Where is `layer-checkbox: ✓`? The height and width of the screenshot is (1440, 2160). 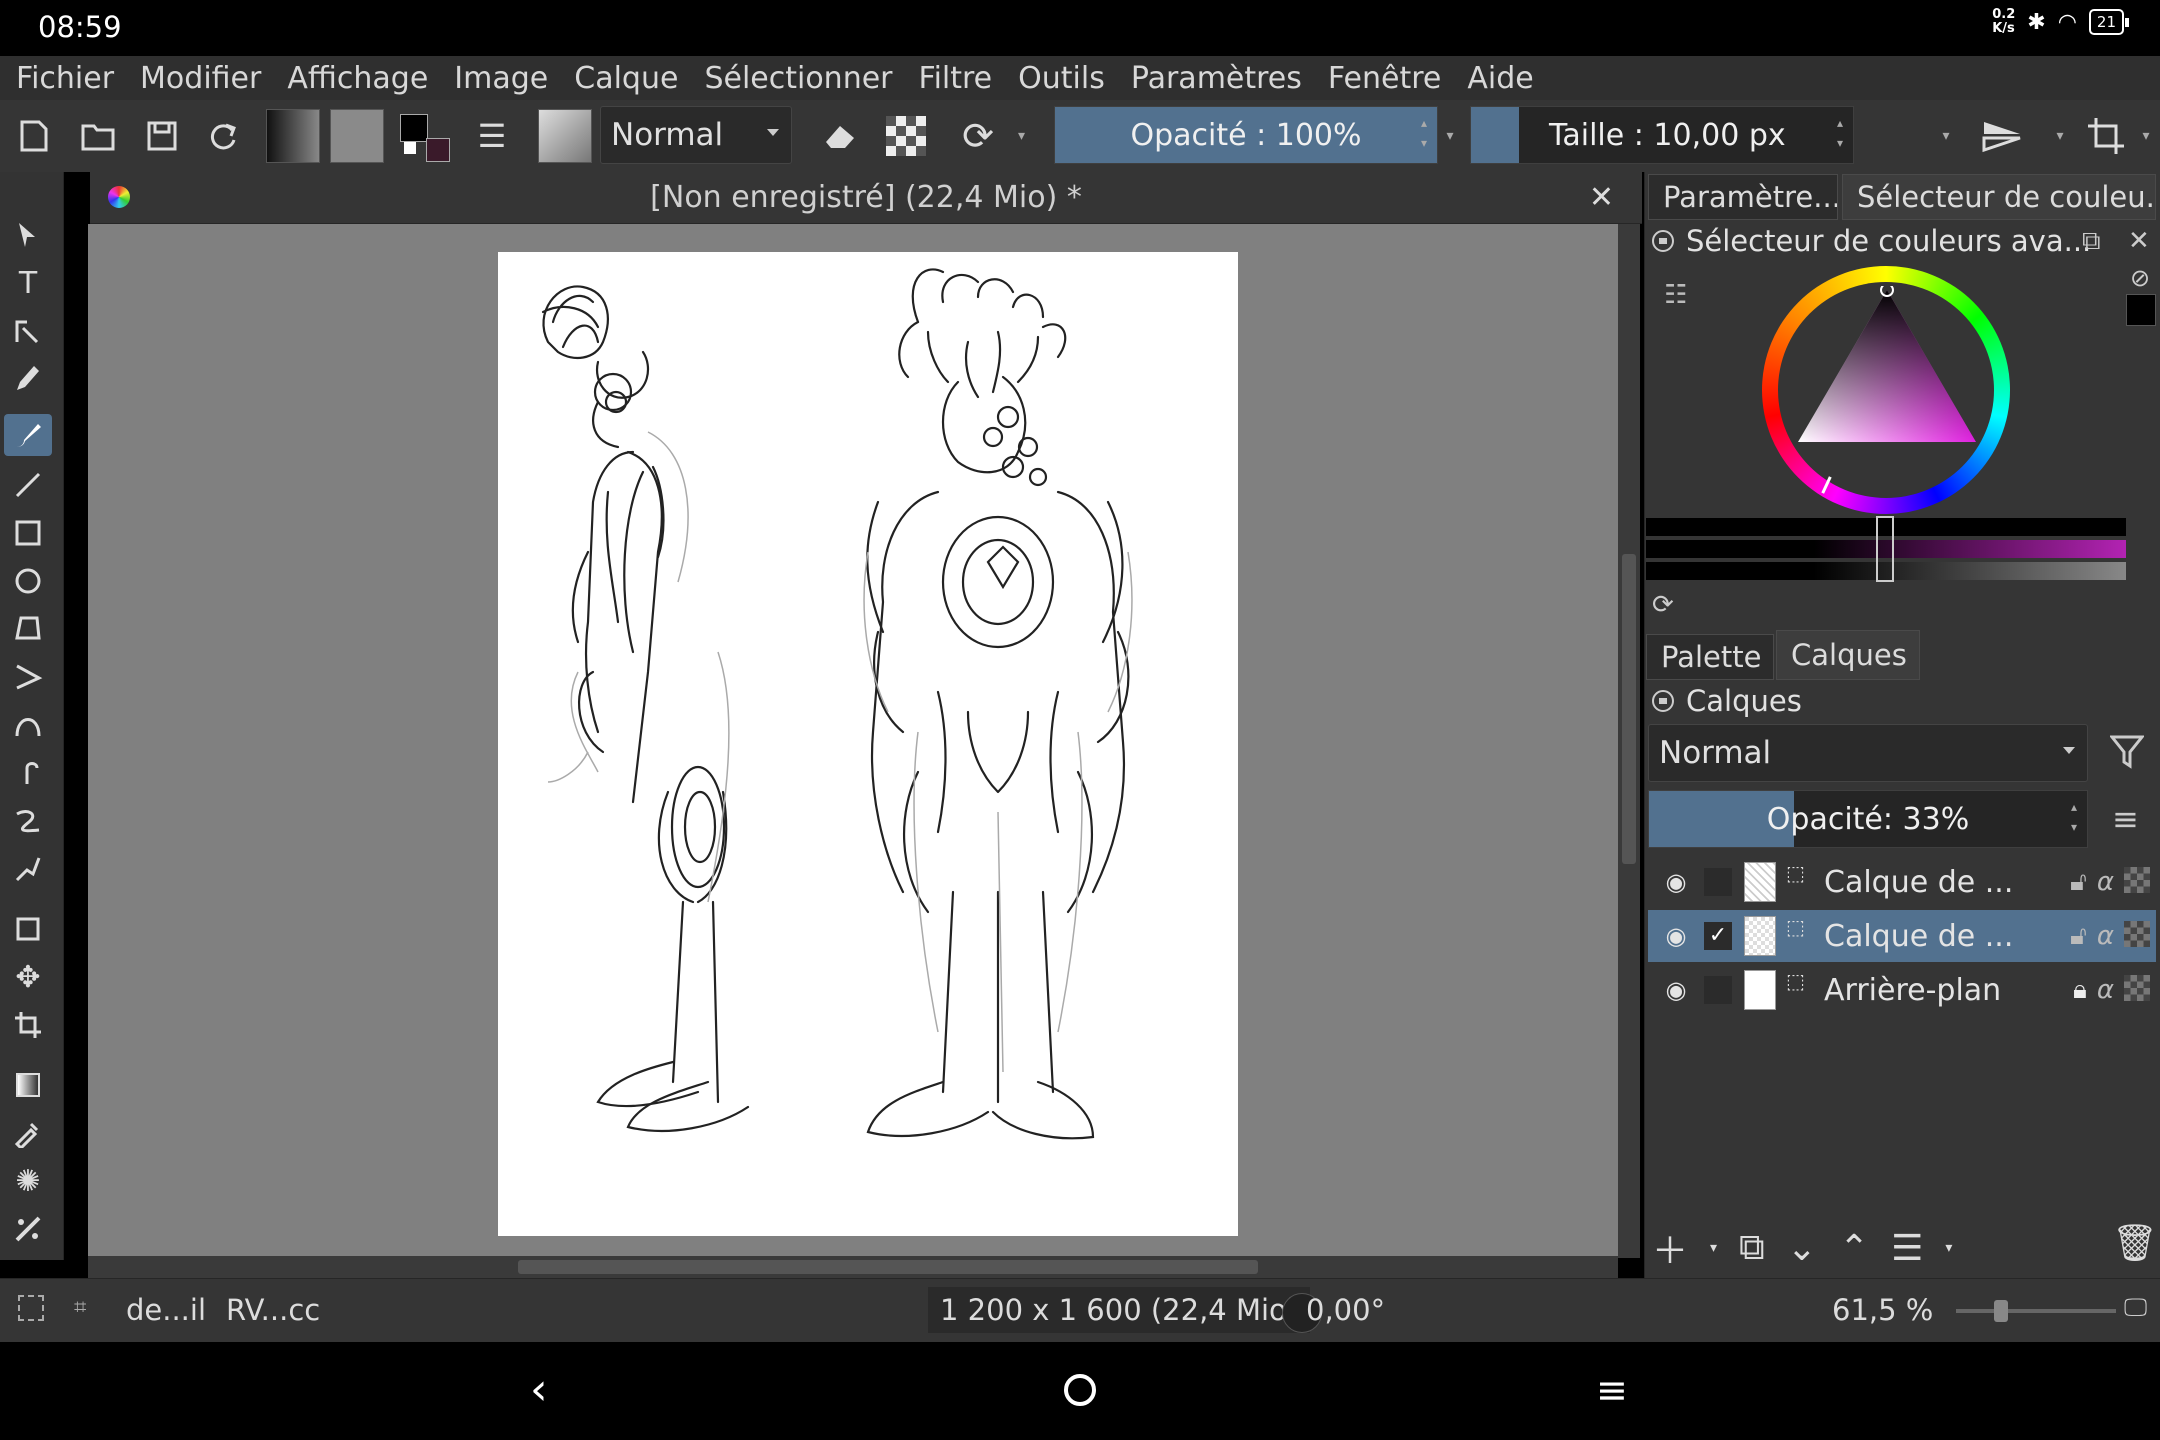 layer-checkbox: ✓ is located at coordinates (1718, 936).